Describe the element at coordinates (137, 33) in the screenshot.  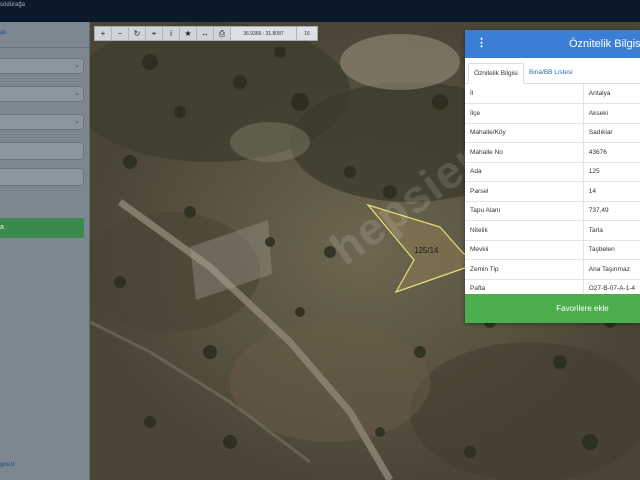
I see `refresh-icon: ↻` at that location.